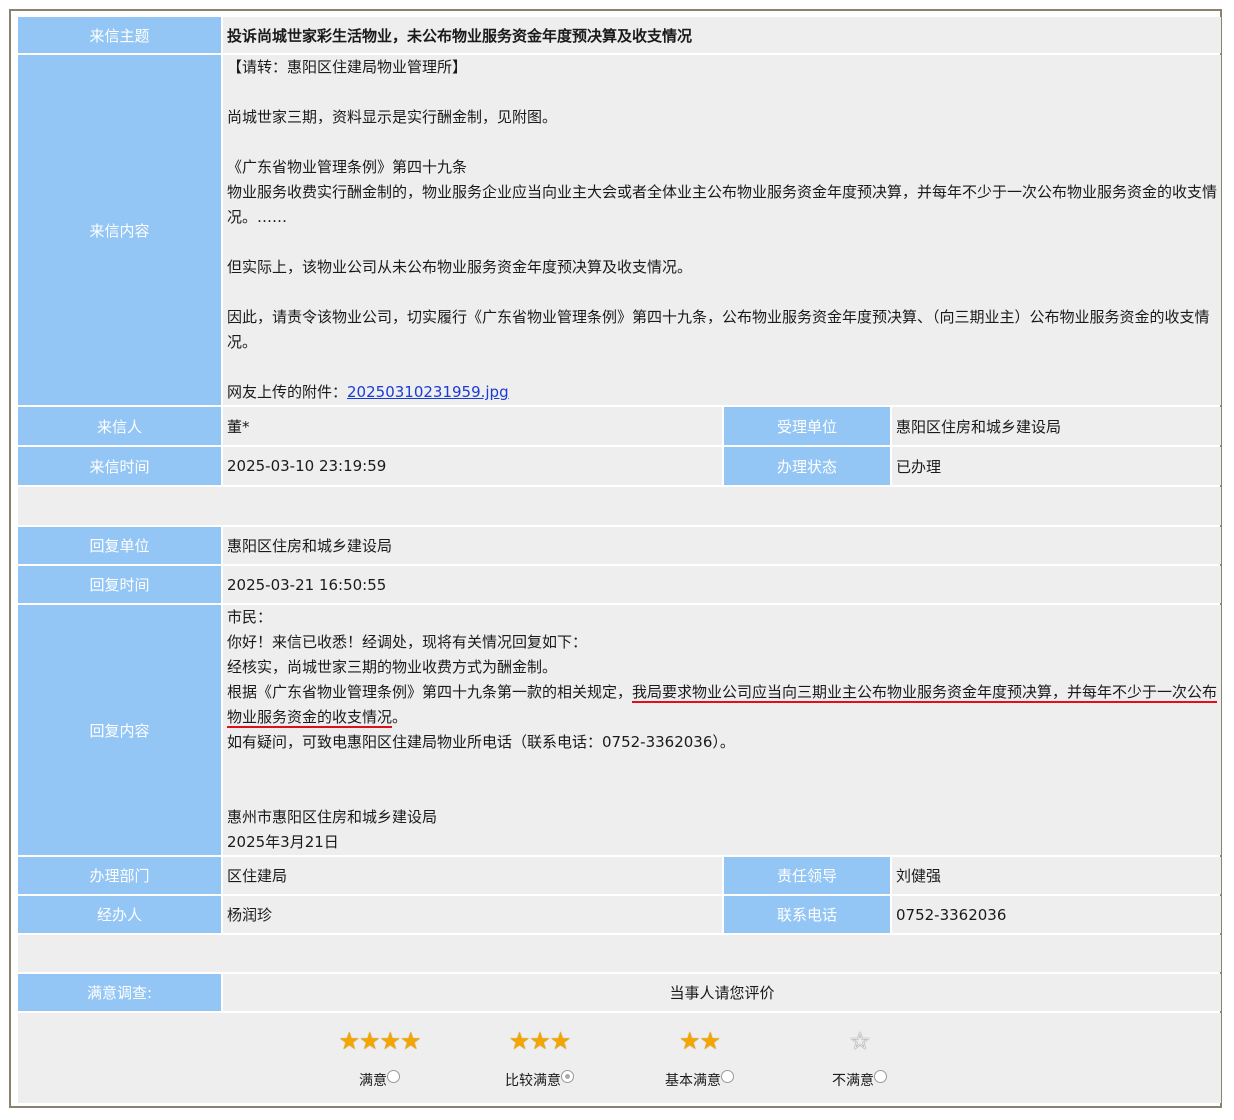  What do you see at coordinates (119, 584) in the screenshot?
I see `reply-time-label: 回复时间` at bounding box center [119, 584].